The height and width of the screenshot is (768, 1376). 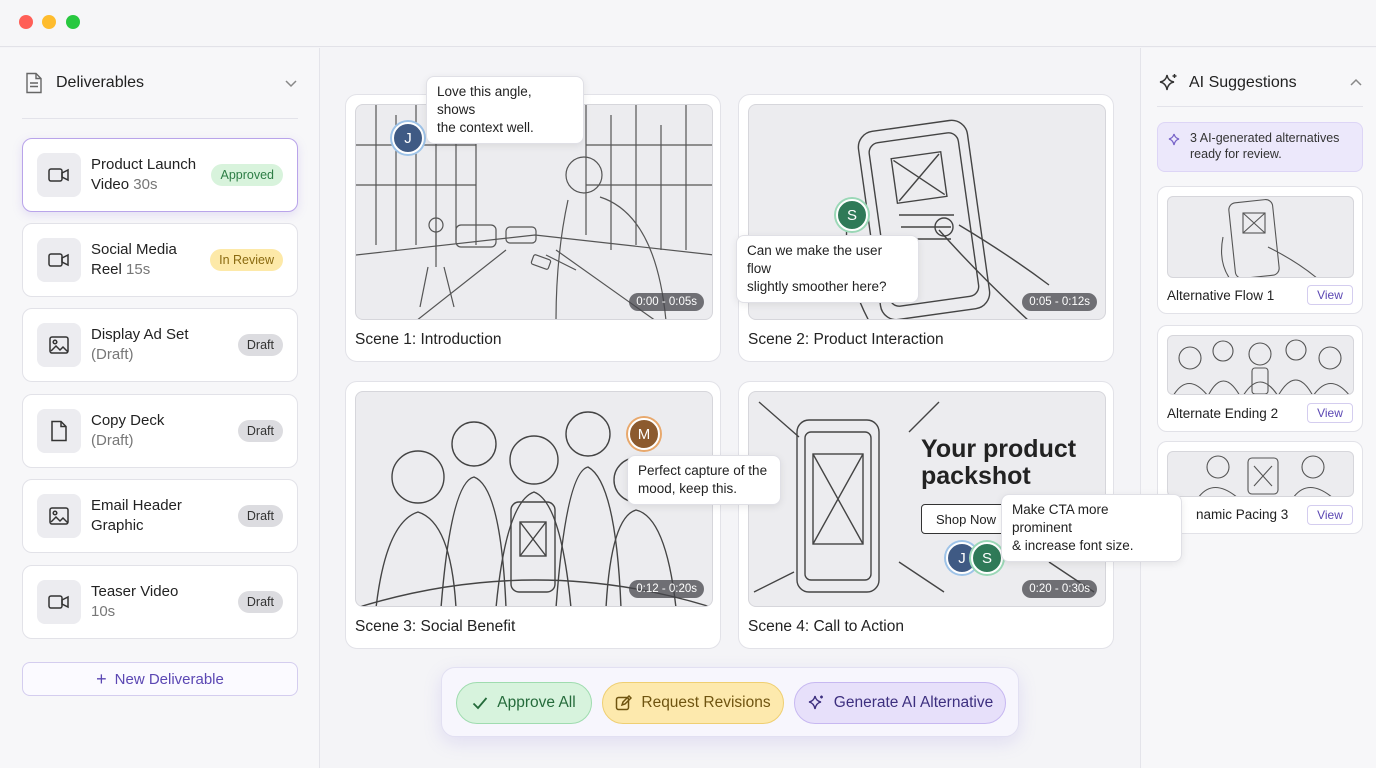 What do you see at coordinates (1356, 83) in the screenshot?
I see `chevron-up-icon` at bounding box center [1356, 83].